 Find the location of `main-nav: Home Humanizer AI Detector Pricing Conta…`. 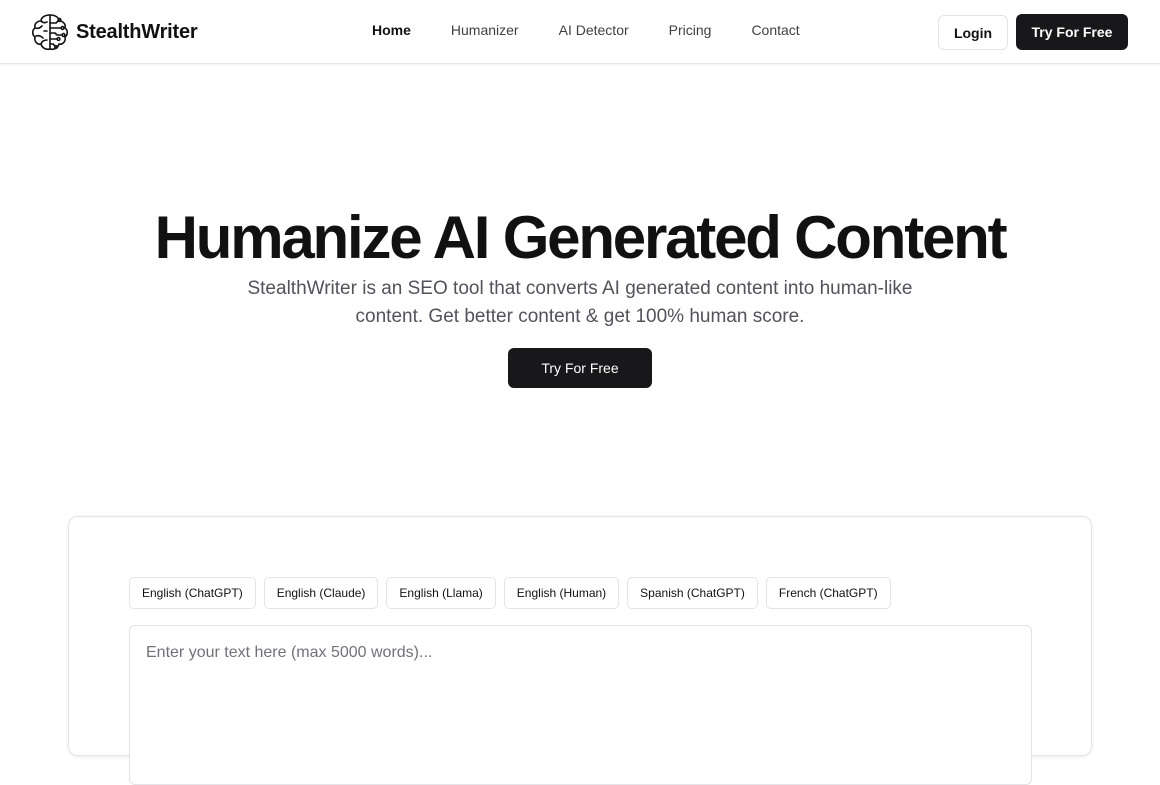

main-nav: Home Humanizer AI Detector Pricing Conta… is located at coordinates (586, 30).